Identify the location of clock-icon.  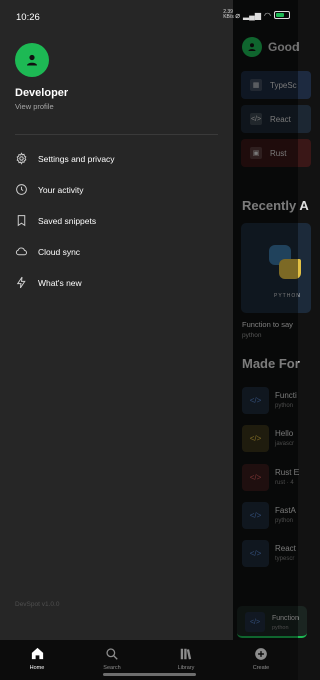
(21, 189).